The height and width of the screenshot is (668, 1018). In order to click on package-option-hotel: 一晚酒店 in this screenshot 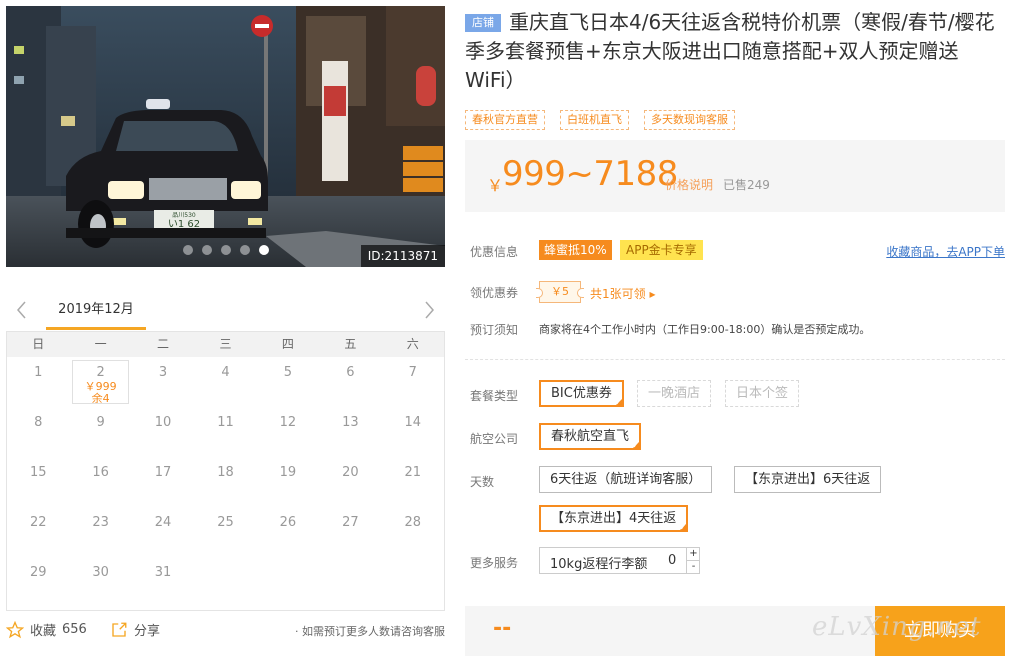, I will do `click(674, 393)`.